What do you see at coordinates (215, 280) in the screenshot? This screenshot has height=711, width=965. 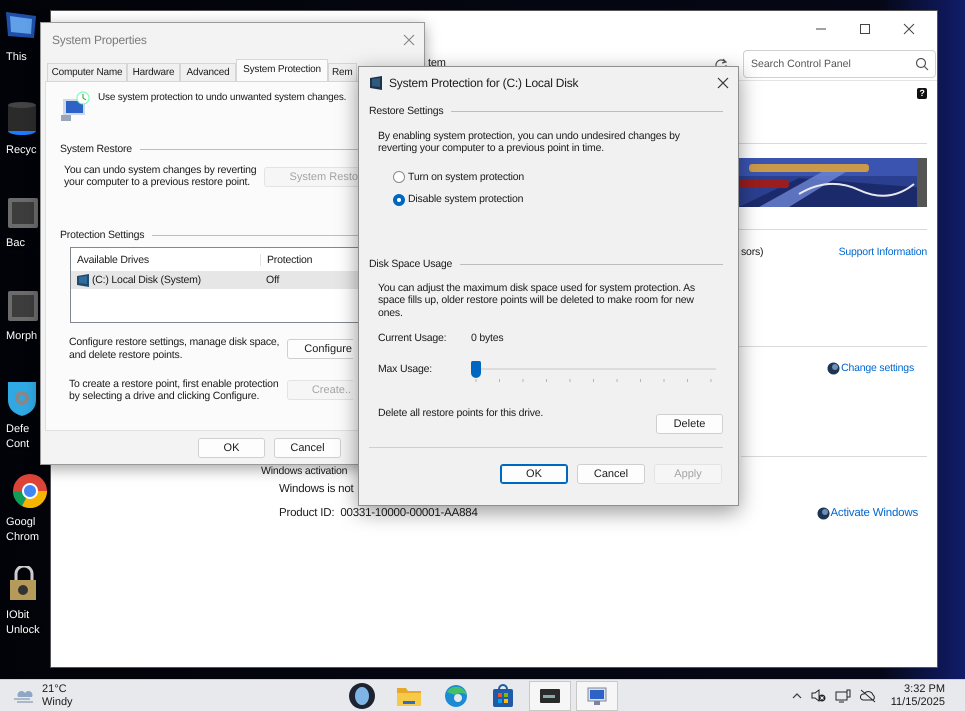 I see `table-row: (C:) Local Disk (System) Off` at bounding box center [215, 280].